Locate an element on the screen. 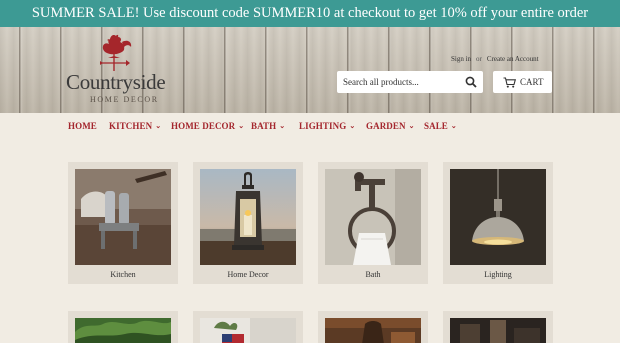 The height and width of the screenshot is (343, 620). nav-item-sale: SALE ⌄ is located at coordinates (440, 126).